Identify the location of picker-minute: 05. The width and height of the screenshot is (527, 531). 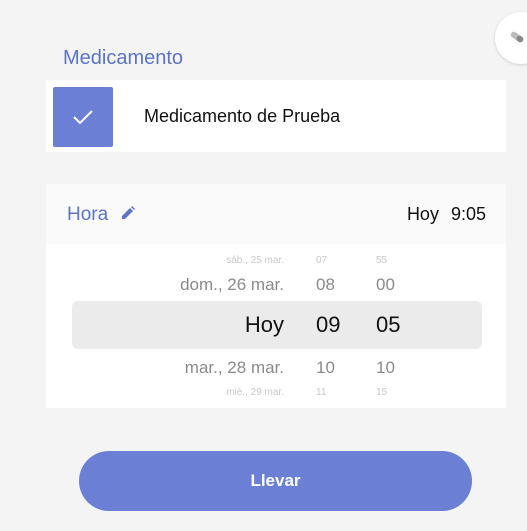
(388, 324).